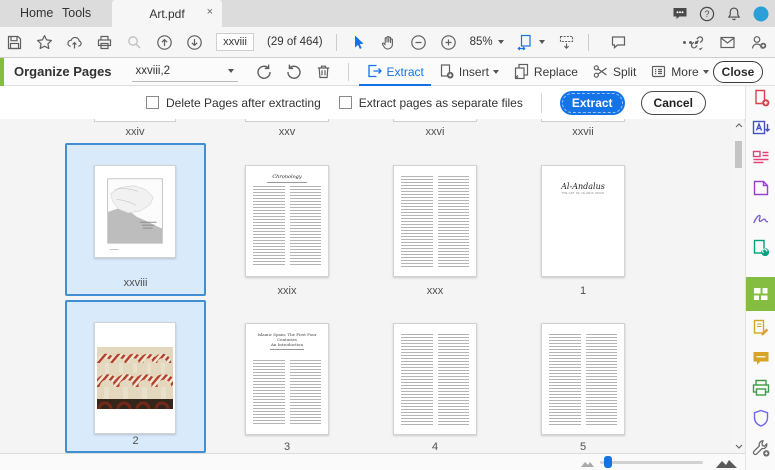 This screenshot has height=470, width=775. I want to click on thumbnail-selected-2: 2, so click(135, 376).